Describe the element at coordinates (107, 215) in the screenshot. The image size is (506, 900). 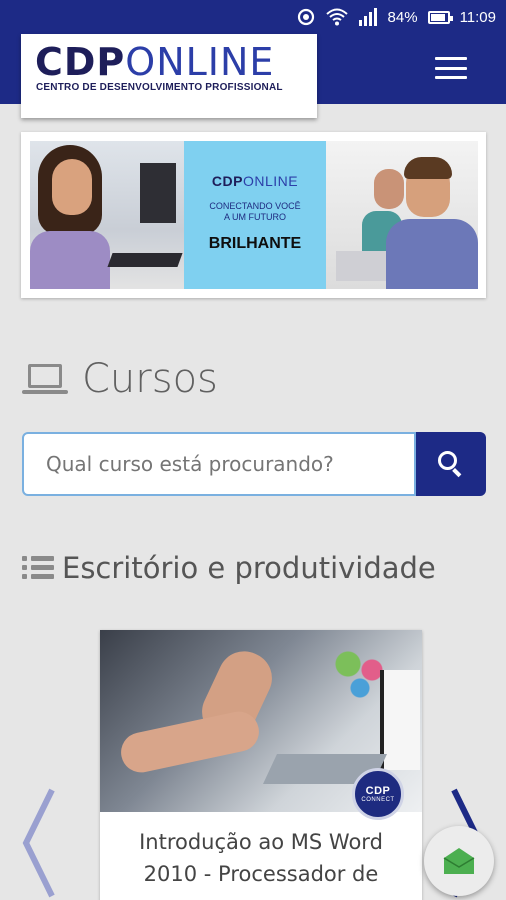
I see `banner-photo-student` at that location.